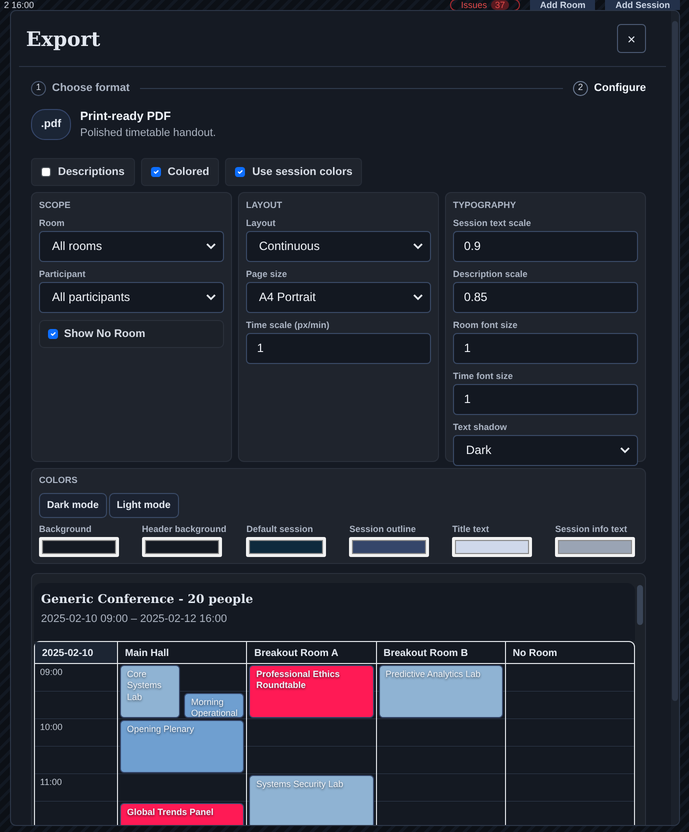  What do you see at coordinates (131, 297) in the screenshot?
I see `select-field: All participants` at bounding box center [131, 297].